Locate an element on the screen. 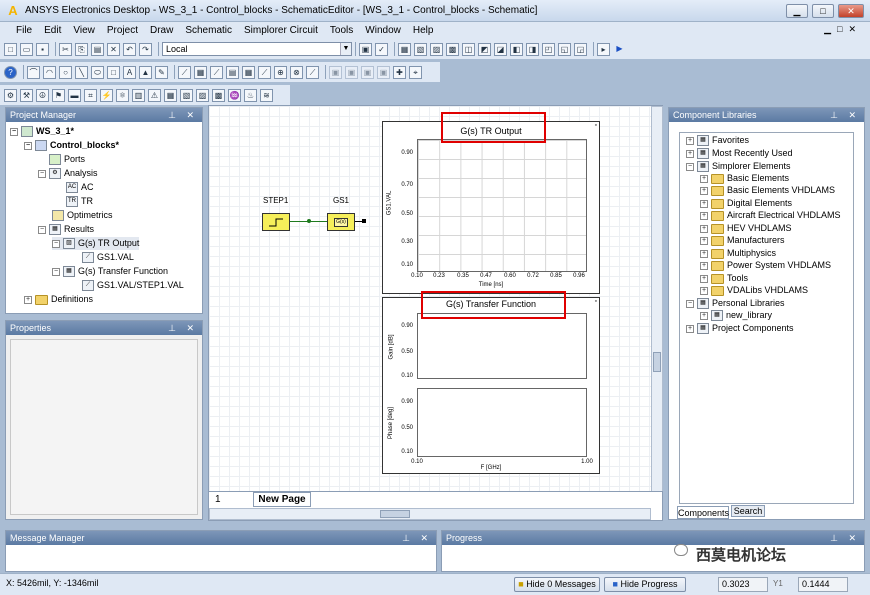 This screenshot has height=595, width=870. analyze-icon: ▣ is located at coordinates (365, 49).